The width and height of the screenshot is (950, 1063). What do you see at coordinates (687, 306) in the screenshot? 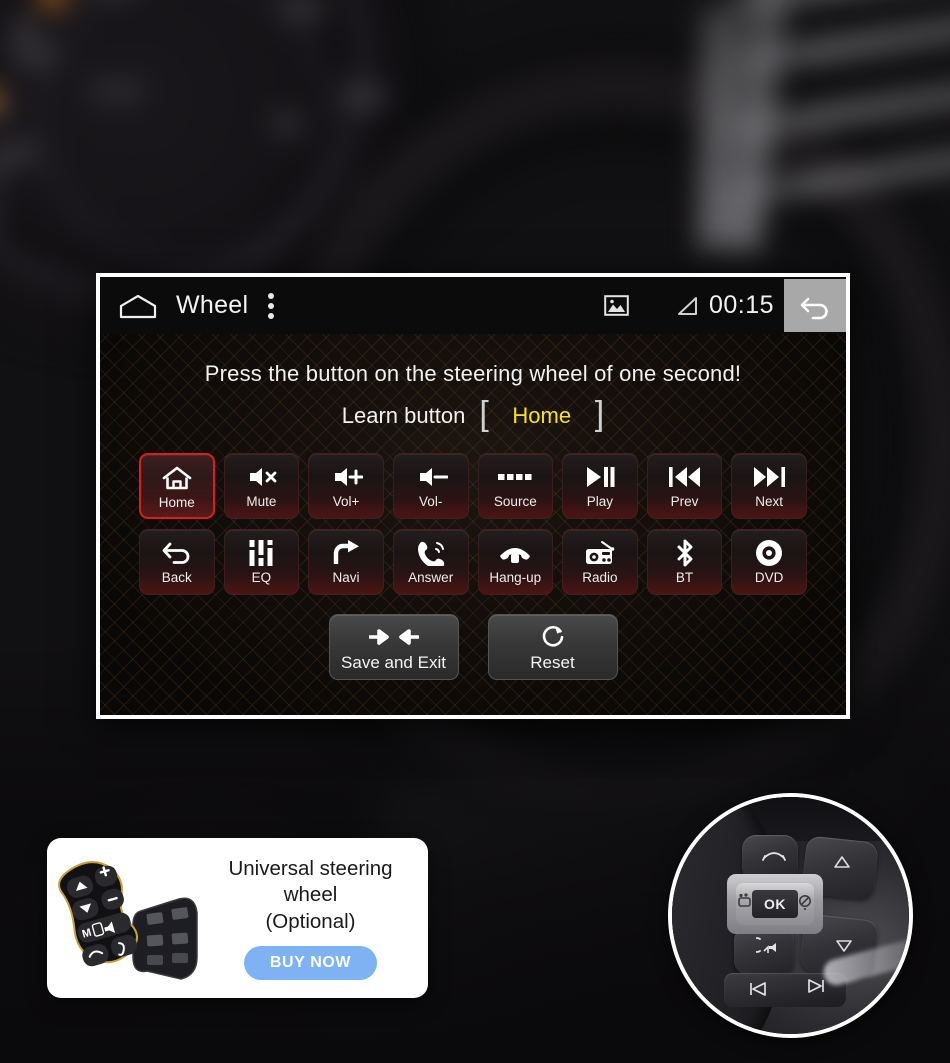
I see `signal-triangle-icon` at bounding box center [687, 306].